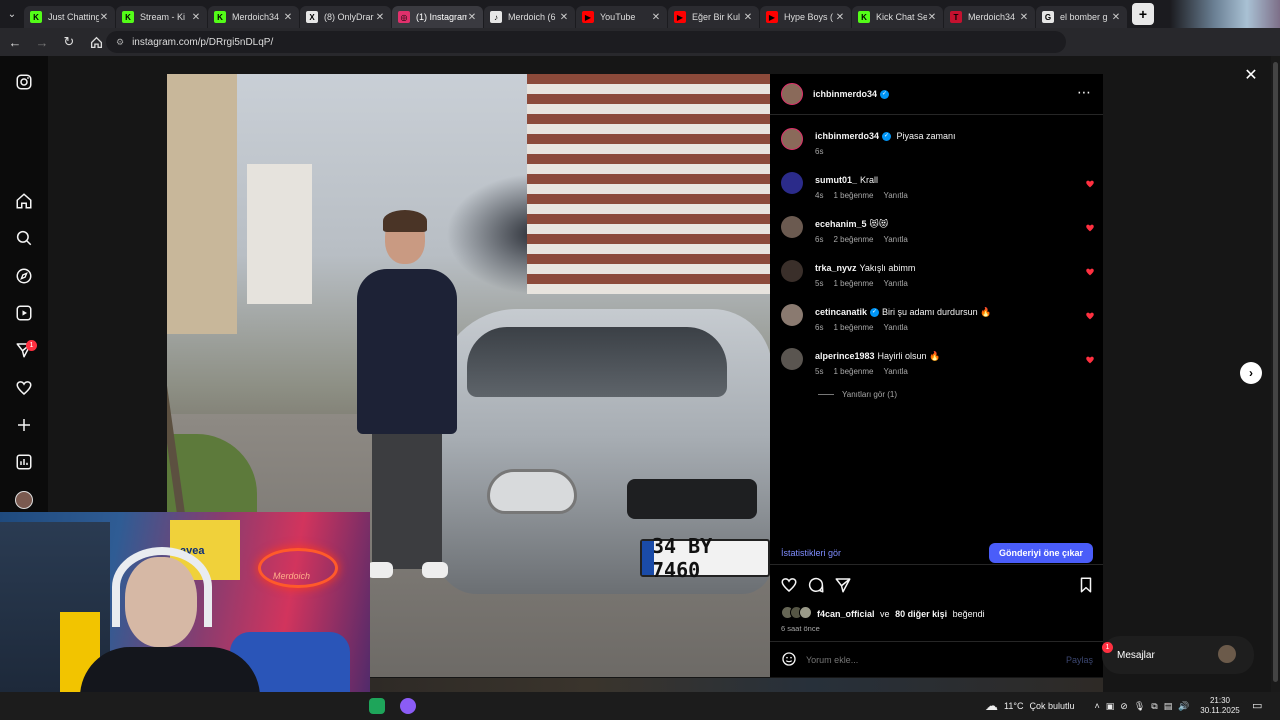 The width and height of the screenshot is (1280, 720). What do you see at coordinates (24, 388) in the screenshot?
I see `heart-notifications-icon` at bounding box center [24, 388].